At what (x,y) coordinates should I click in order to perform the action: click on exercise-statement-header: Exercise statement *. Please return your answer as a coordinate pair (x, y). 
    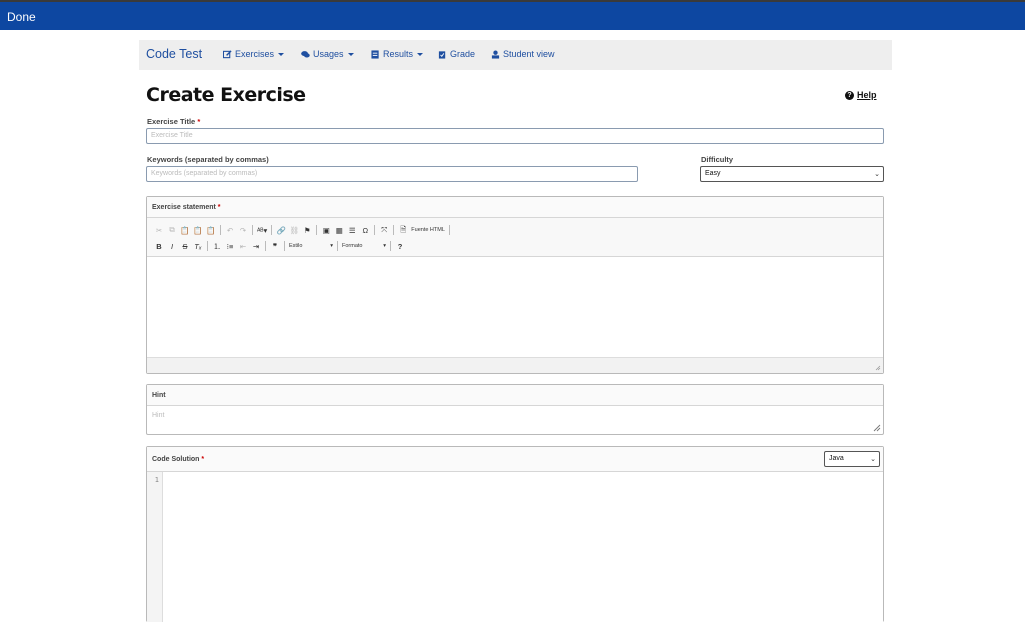
    Looking at the image, I should click on (515, 207).